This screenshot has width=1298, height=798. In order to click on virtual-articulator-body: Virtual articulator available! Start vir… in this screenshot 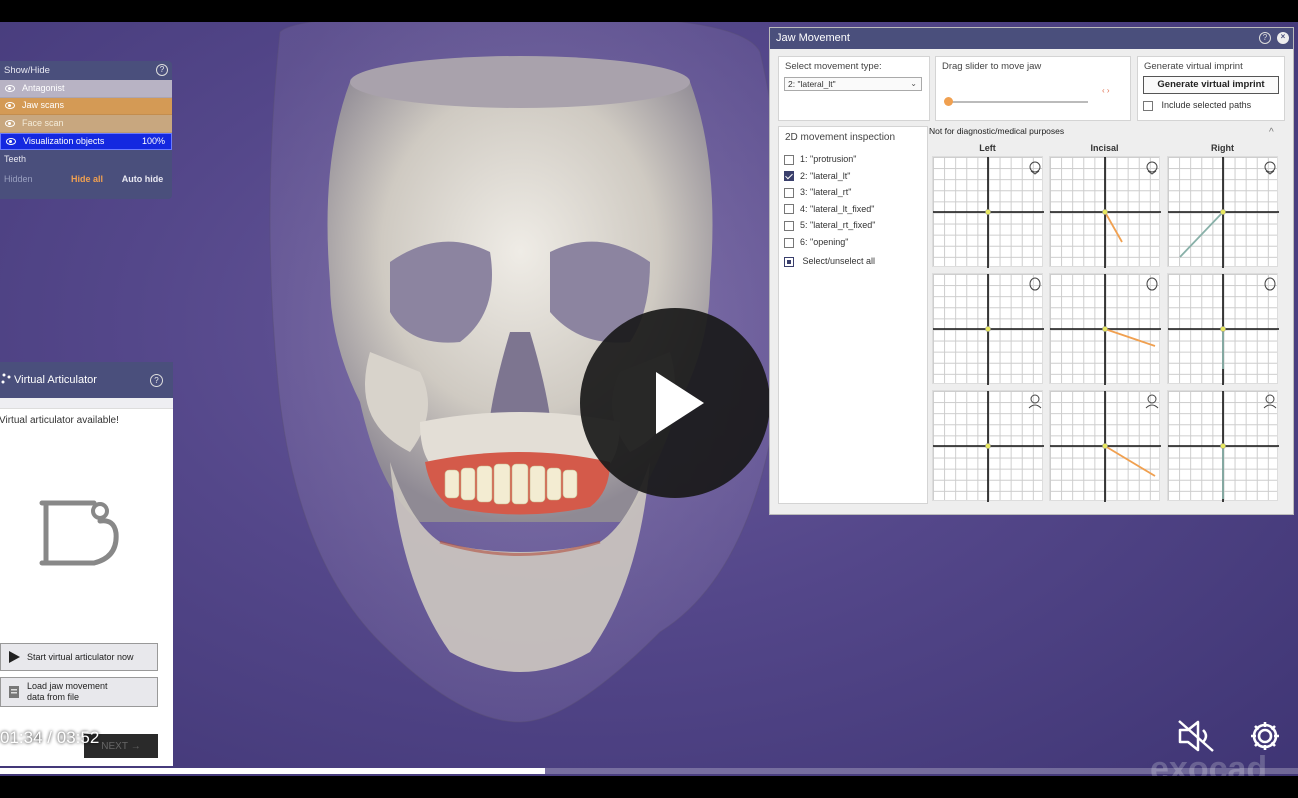, I will do `click(86, 587)`.